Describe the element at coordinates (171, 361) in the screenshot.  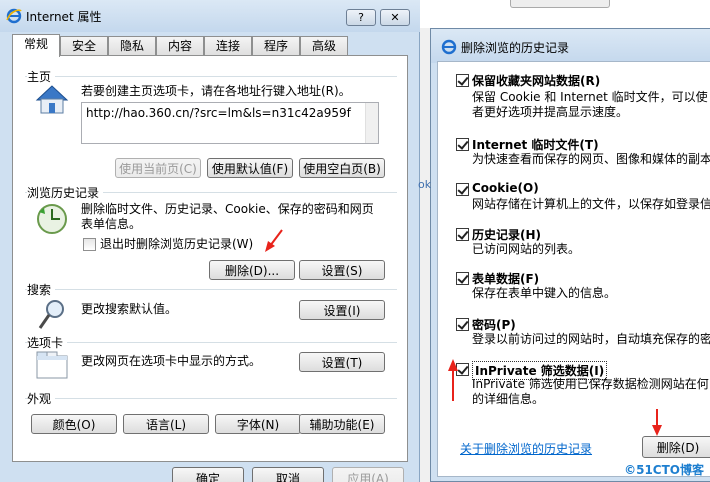
I see `tabs-description: 更改网页在选项卡中显示的方式。` at that location.